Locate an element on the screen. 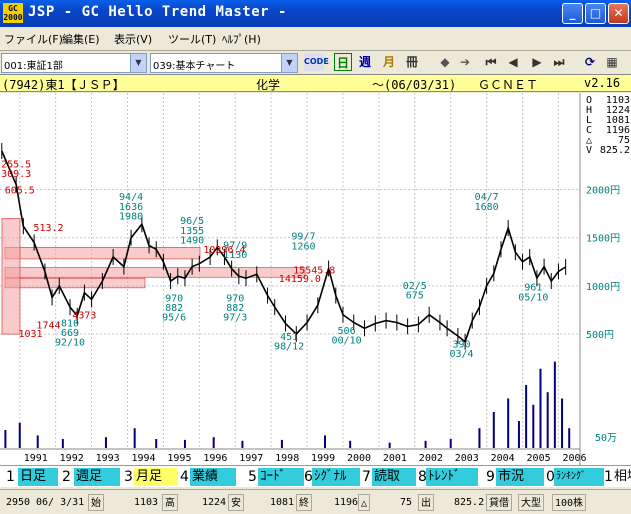 Image resolution: width=631 pixels, height=514 pixels. status-open: 1103 is located at coordinates (146, 502).